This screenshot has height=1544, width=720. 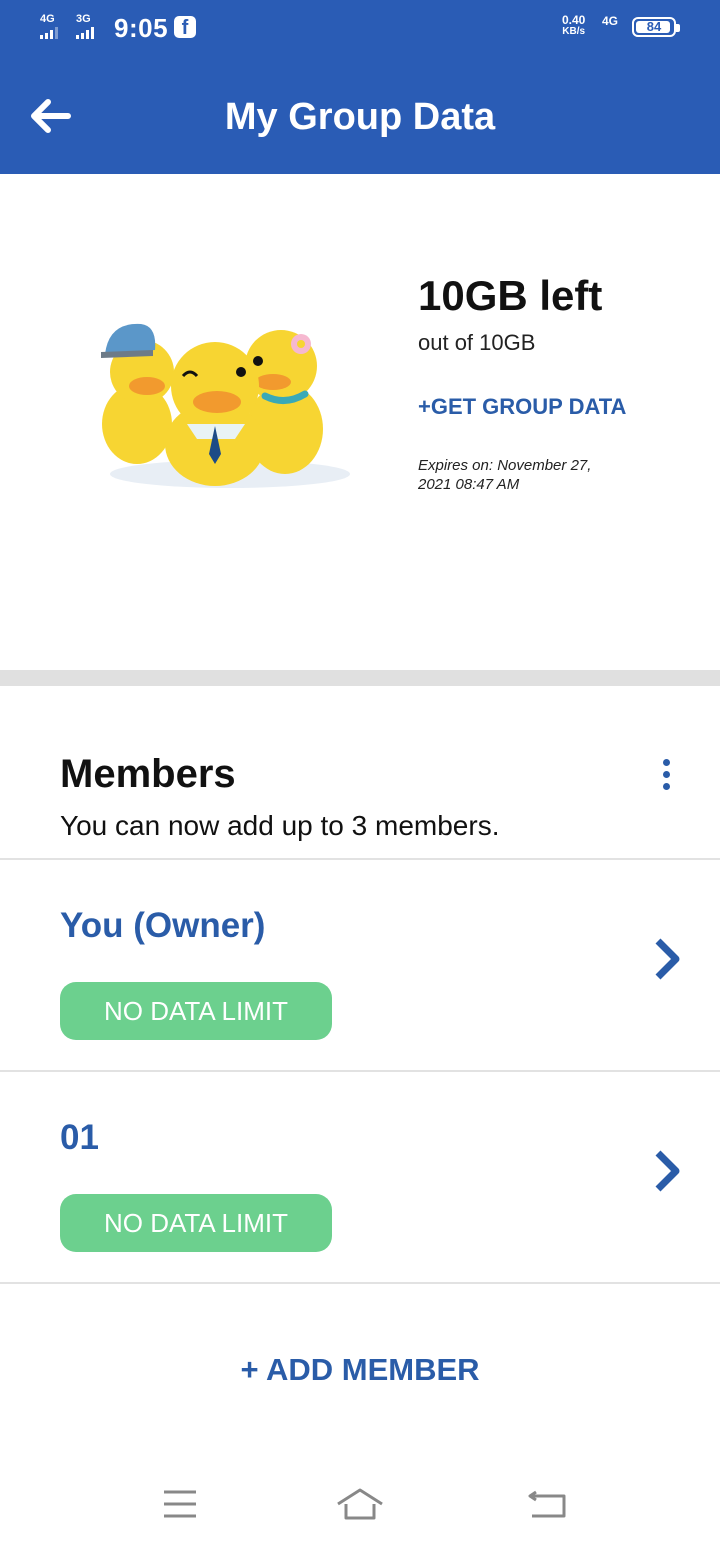 I want to click on home-button, so click(x=360, y=1504).